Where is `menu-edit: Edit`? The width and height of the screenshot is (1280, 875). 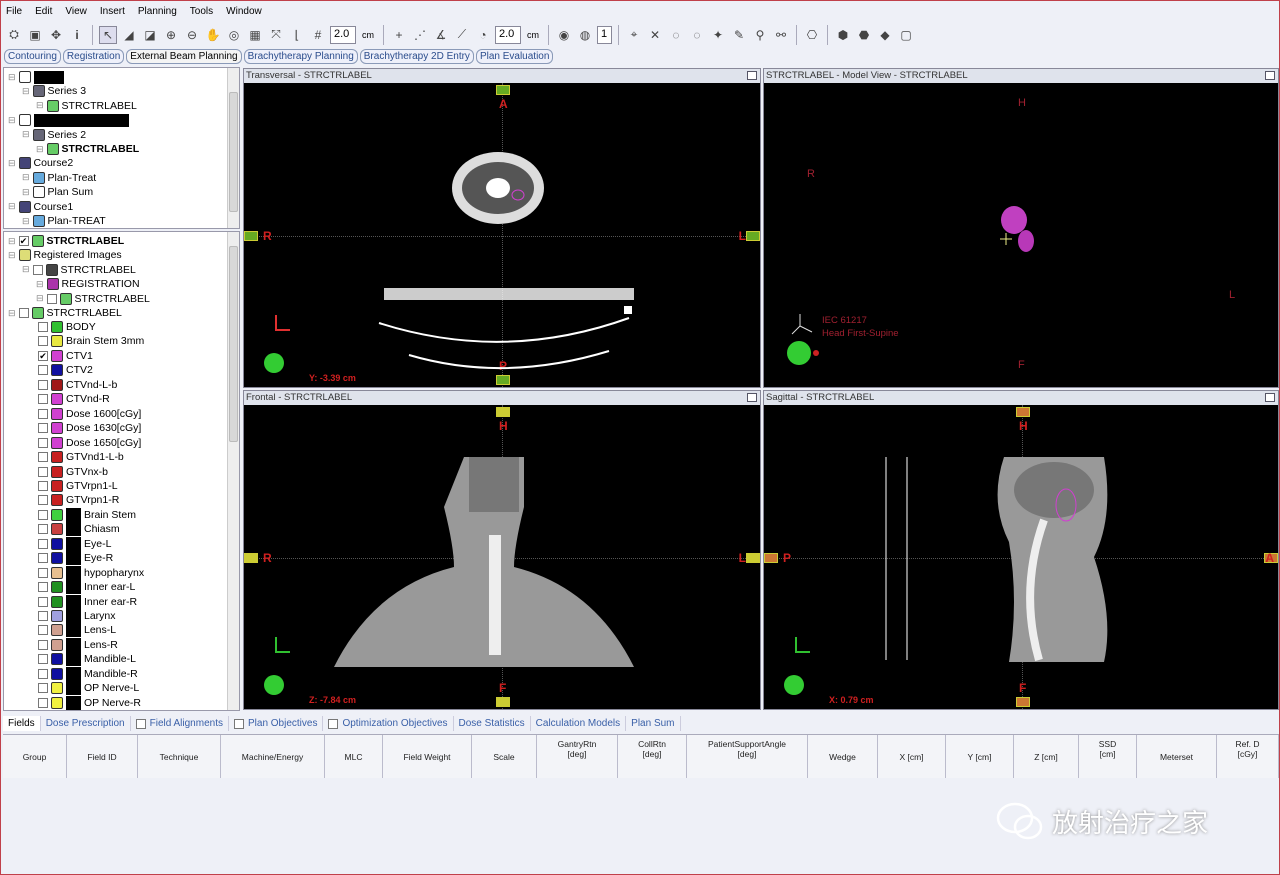 menu-edit: Edit is located at coordinates (43, 11).